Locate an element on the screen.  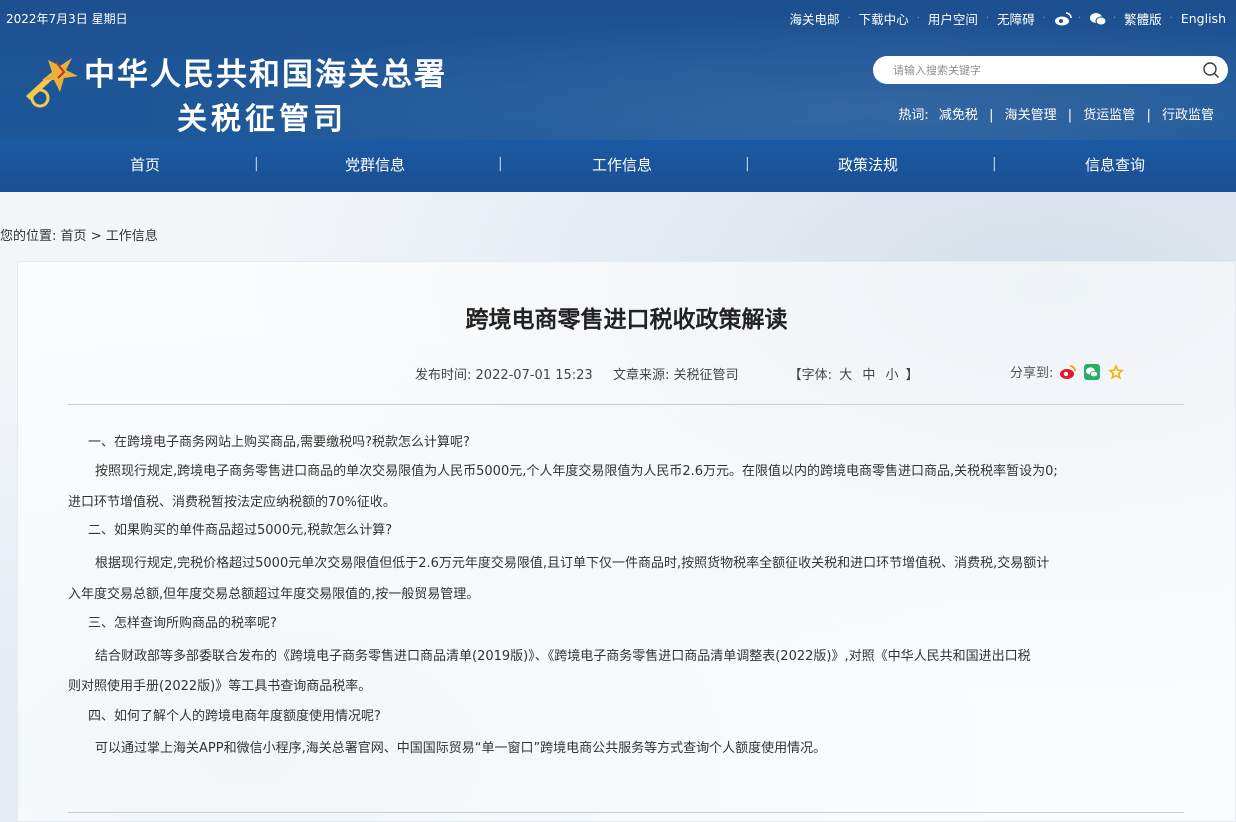
site-subtitle: 关税征管司 is located at coordinates (262, 119).